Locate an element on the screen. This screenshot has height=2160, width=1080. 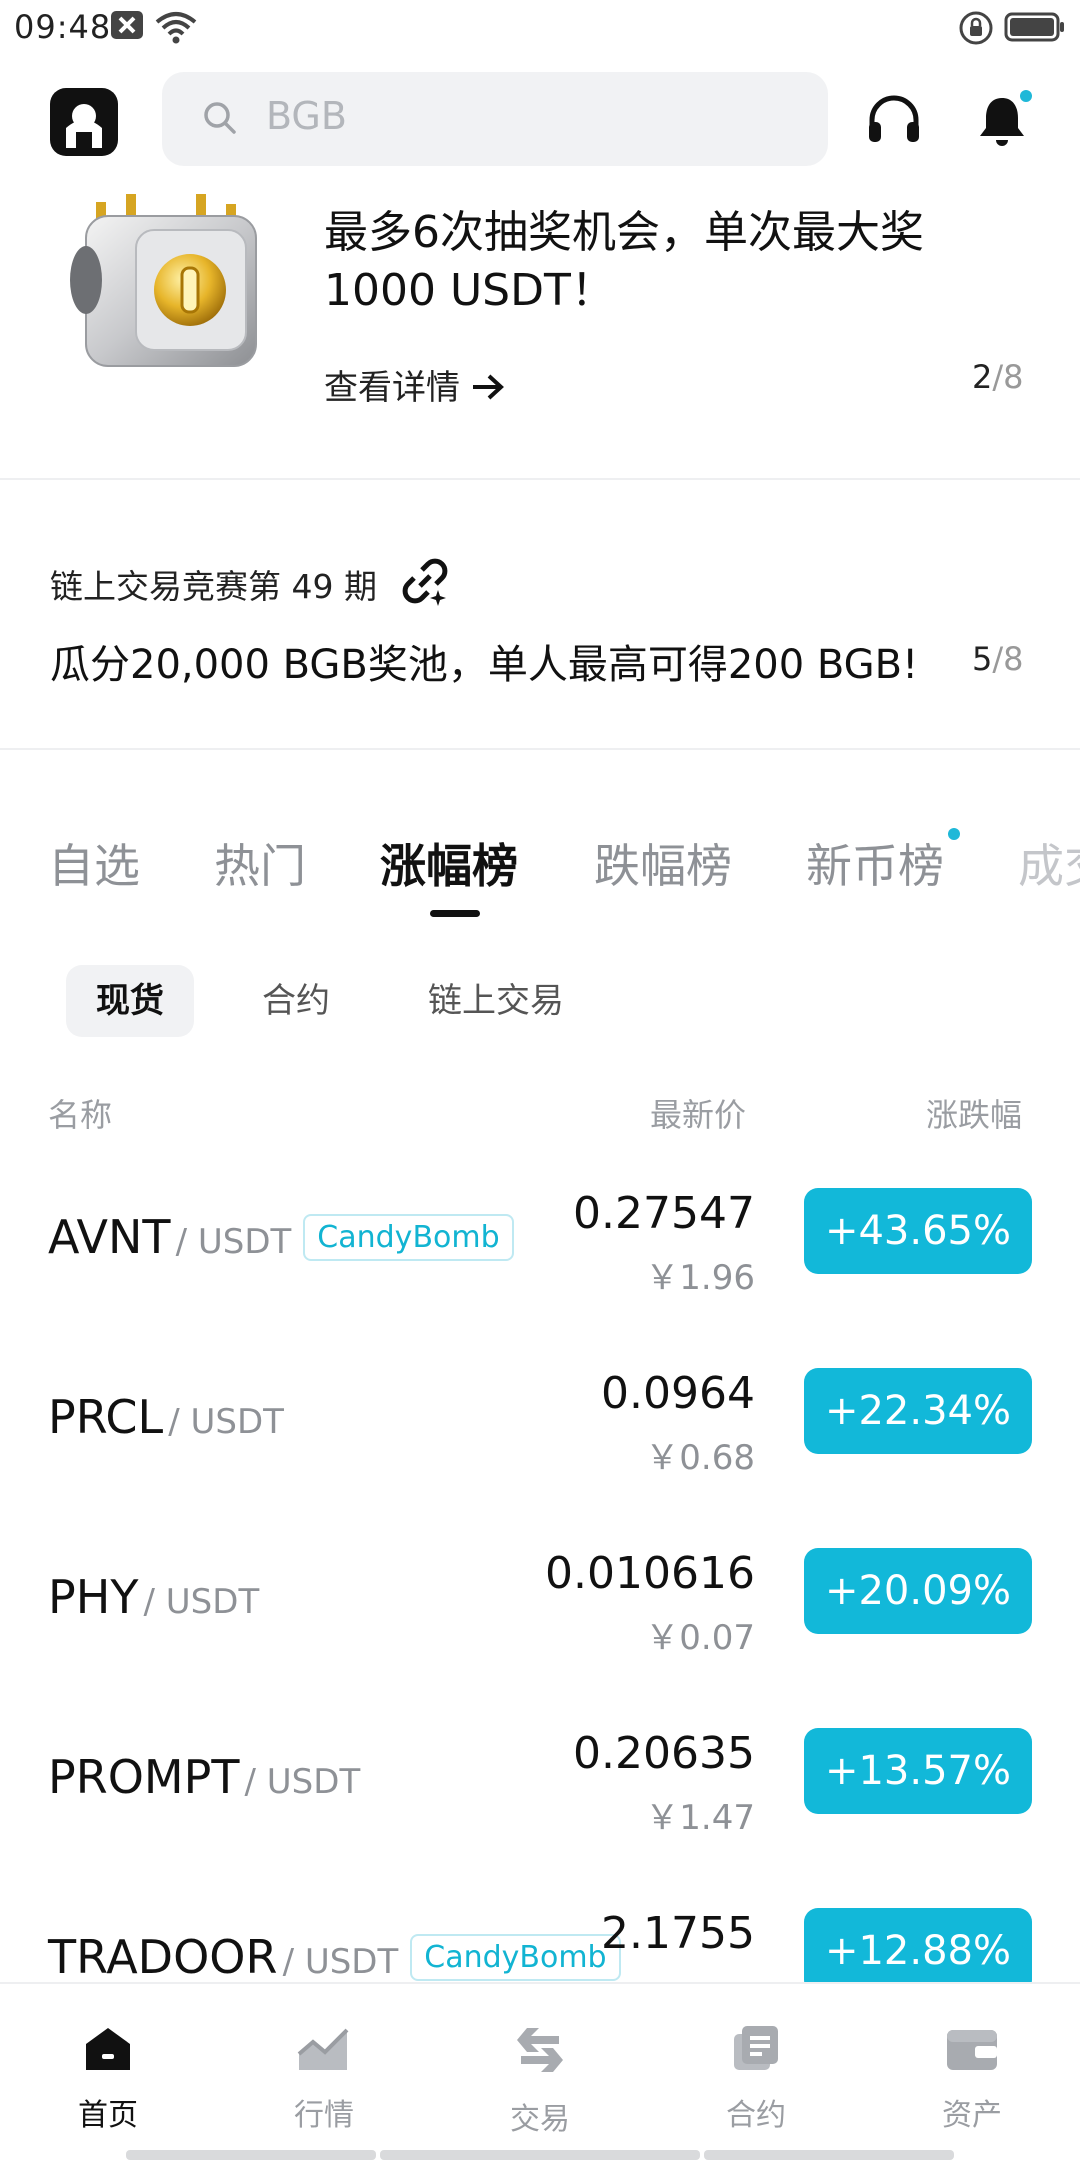
column-name: 名称 is located at coordinates (80, 1115).